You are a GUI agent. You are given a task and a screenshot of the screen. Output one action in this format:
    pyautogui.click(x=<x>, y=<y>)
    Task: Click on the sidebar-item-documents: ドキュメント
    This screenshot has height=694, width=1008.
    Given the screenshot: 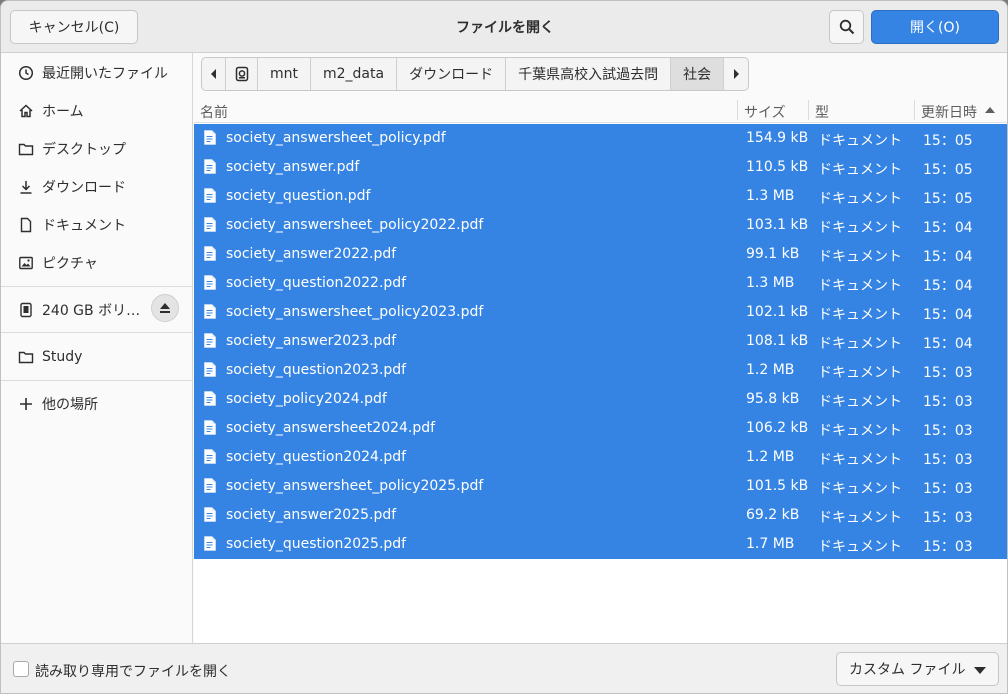 What is the action you would take?
    pyautogui.click(x=97, y=225)
    